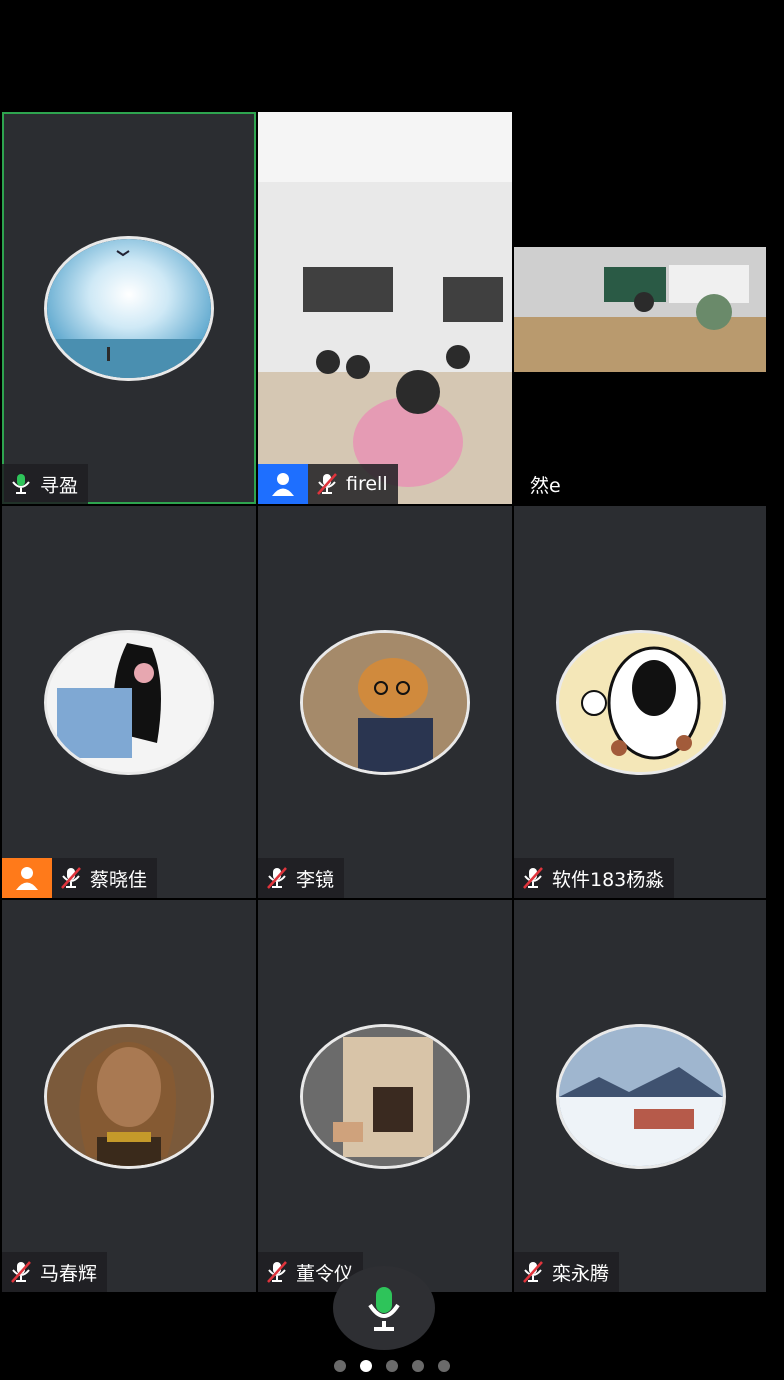 Image resolution: width=784 pixels, height=1380 pixels. I want to click on cohost-badge, so click(27, 878).